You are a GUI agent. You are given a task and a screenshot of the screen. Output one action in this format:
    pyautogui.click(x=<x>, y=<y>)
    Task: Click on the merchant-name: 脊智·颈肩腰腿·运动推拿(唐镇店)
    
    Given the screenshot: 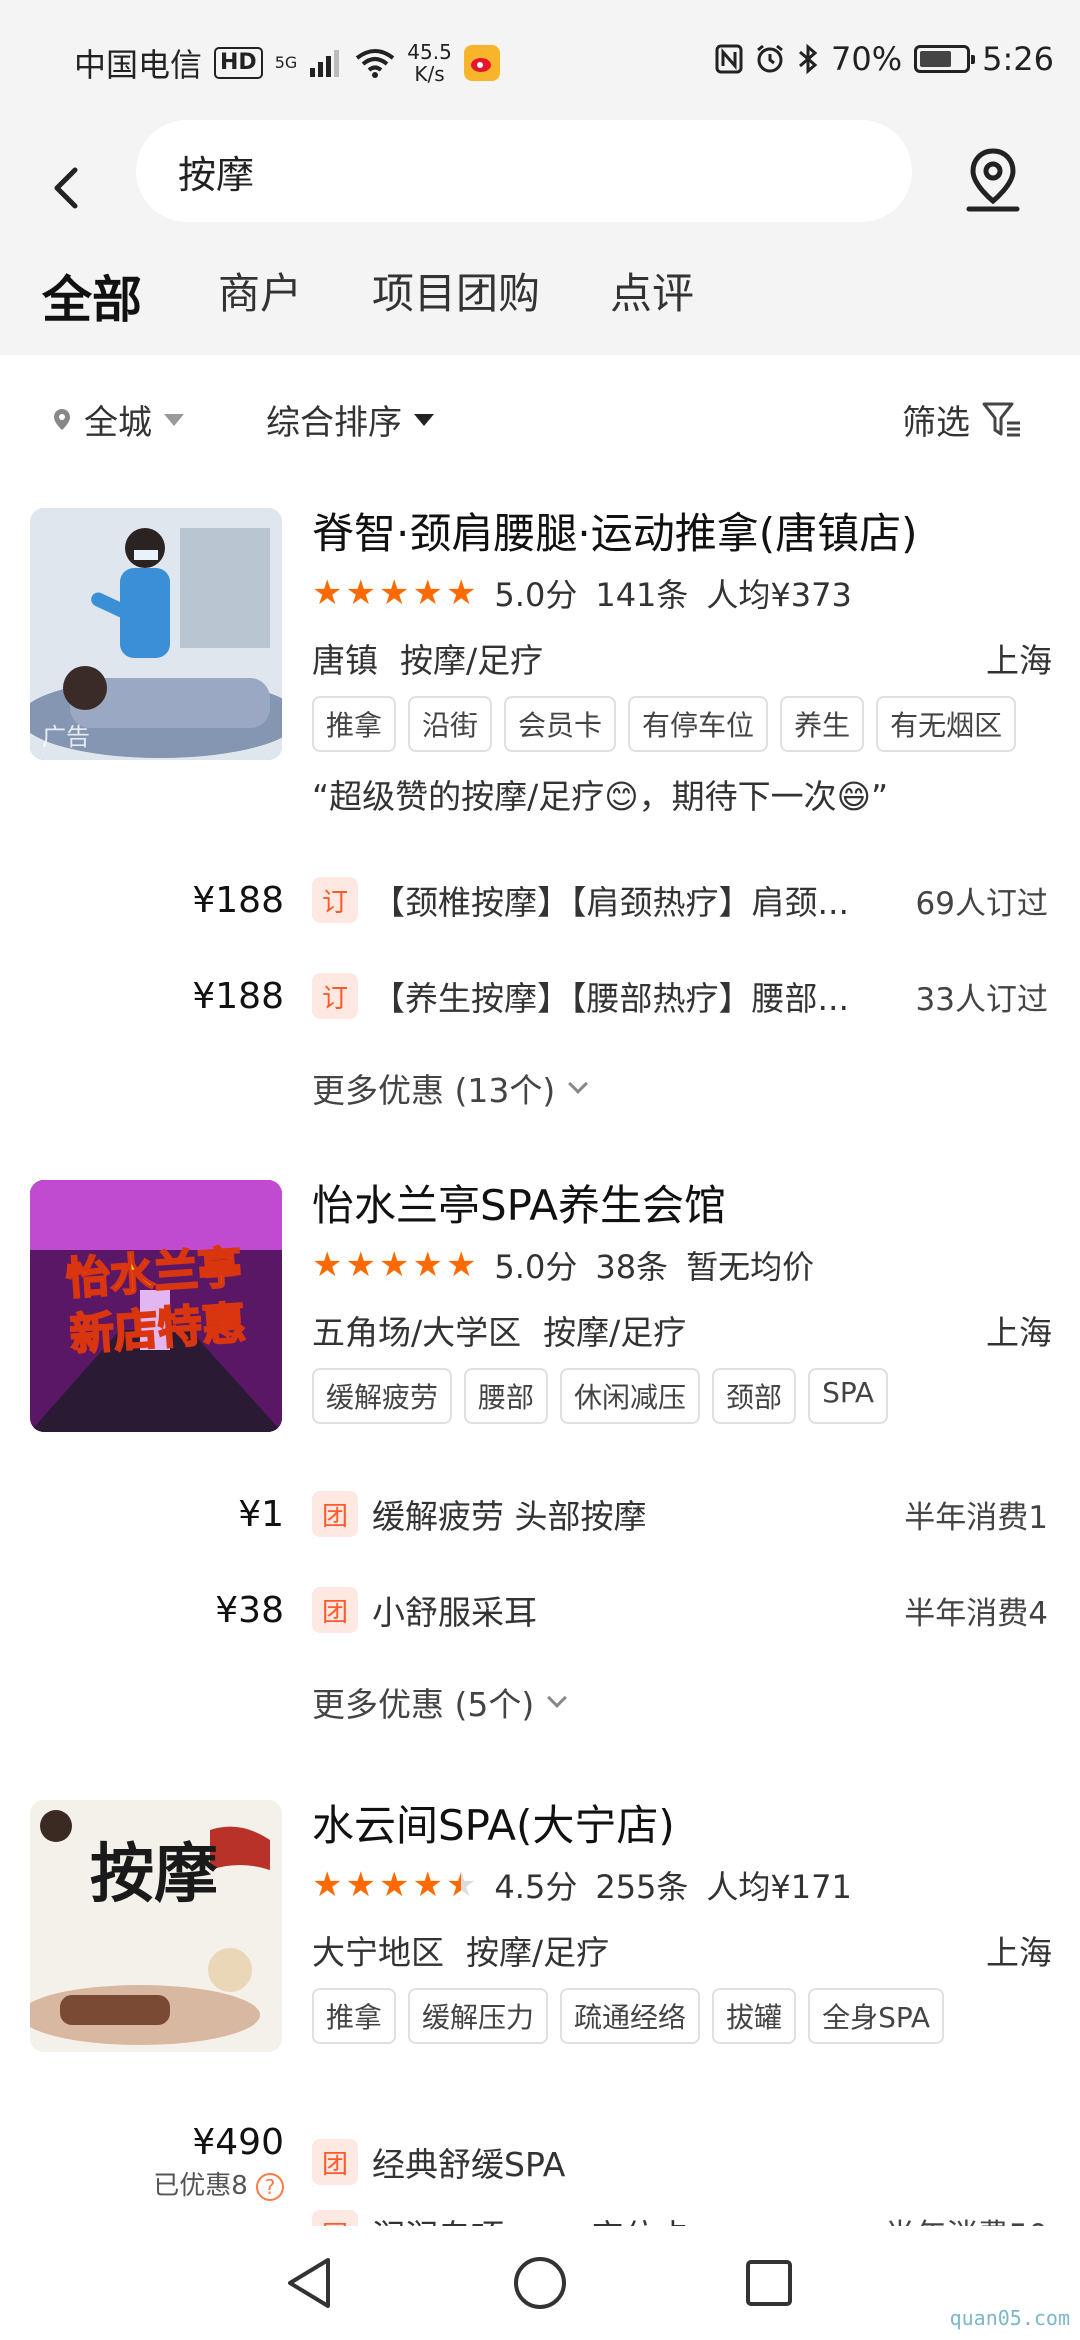 What is the action you would take?
    pyautogui.click(x=615, y=533)
    